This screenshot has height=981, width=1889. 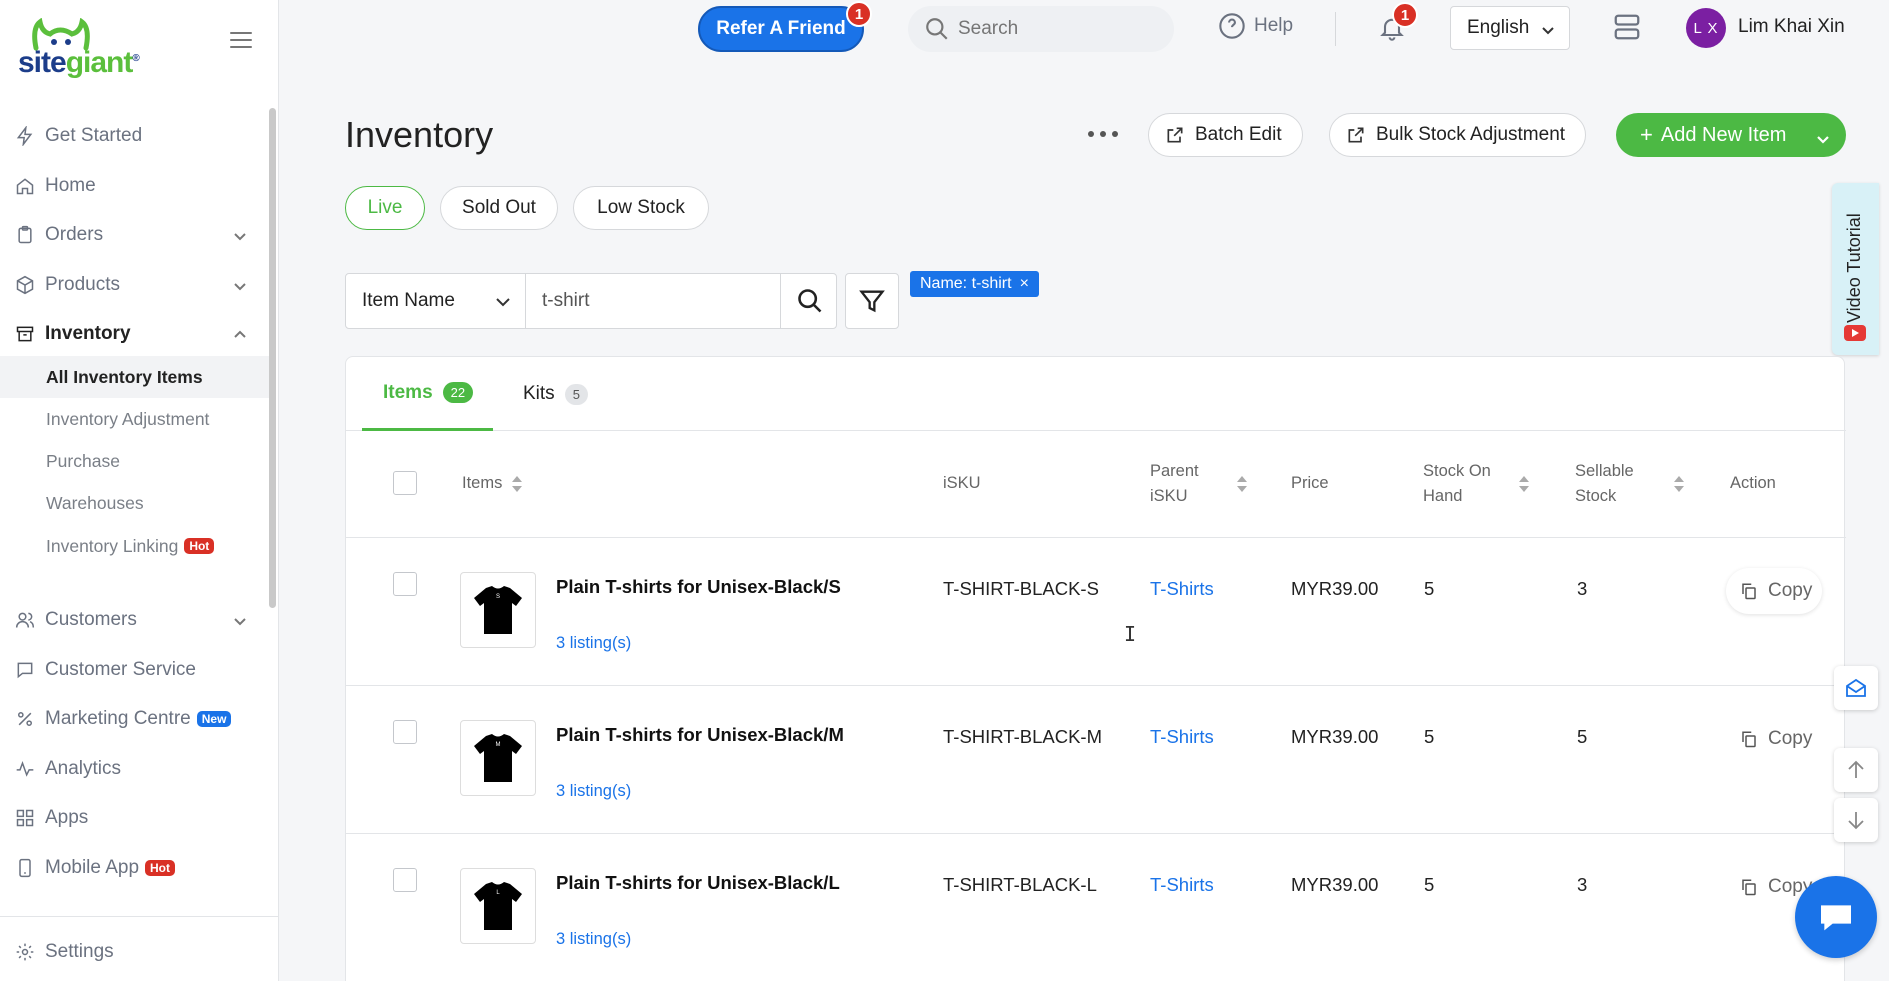 What do you see at coordinates (132, 670) in the screenshot?
I see `sidebar-item-customer-service: Customer Service` at bounding box center [132, 670].